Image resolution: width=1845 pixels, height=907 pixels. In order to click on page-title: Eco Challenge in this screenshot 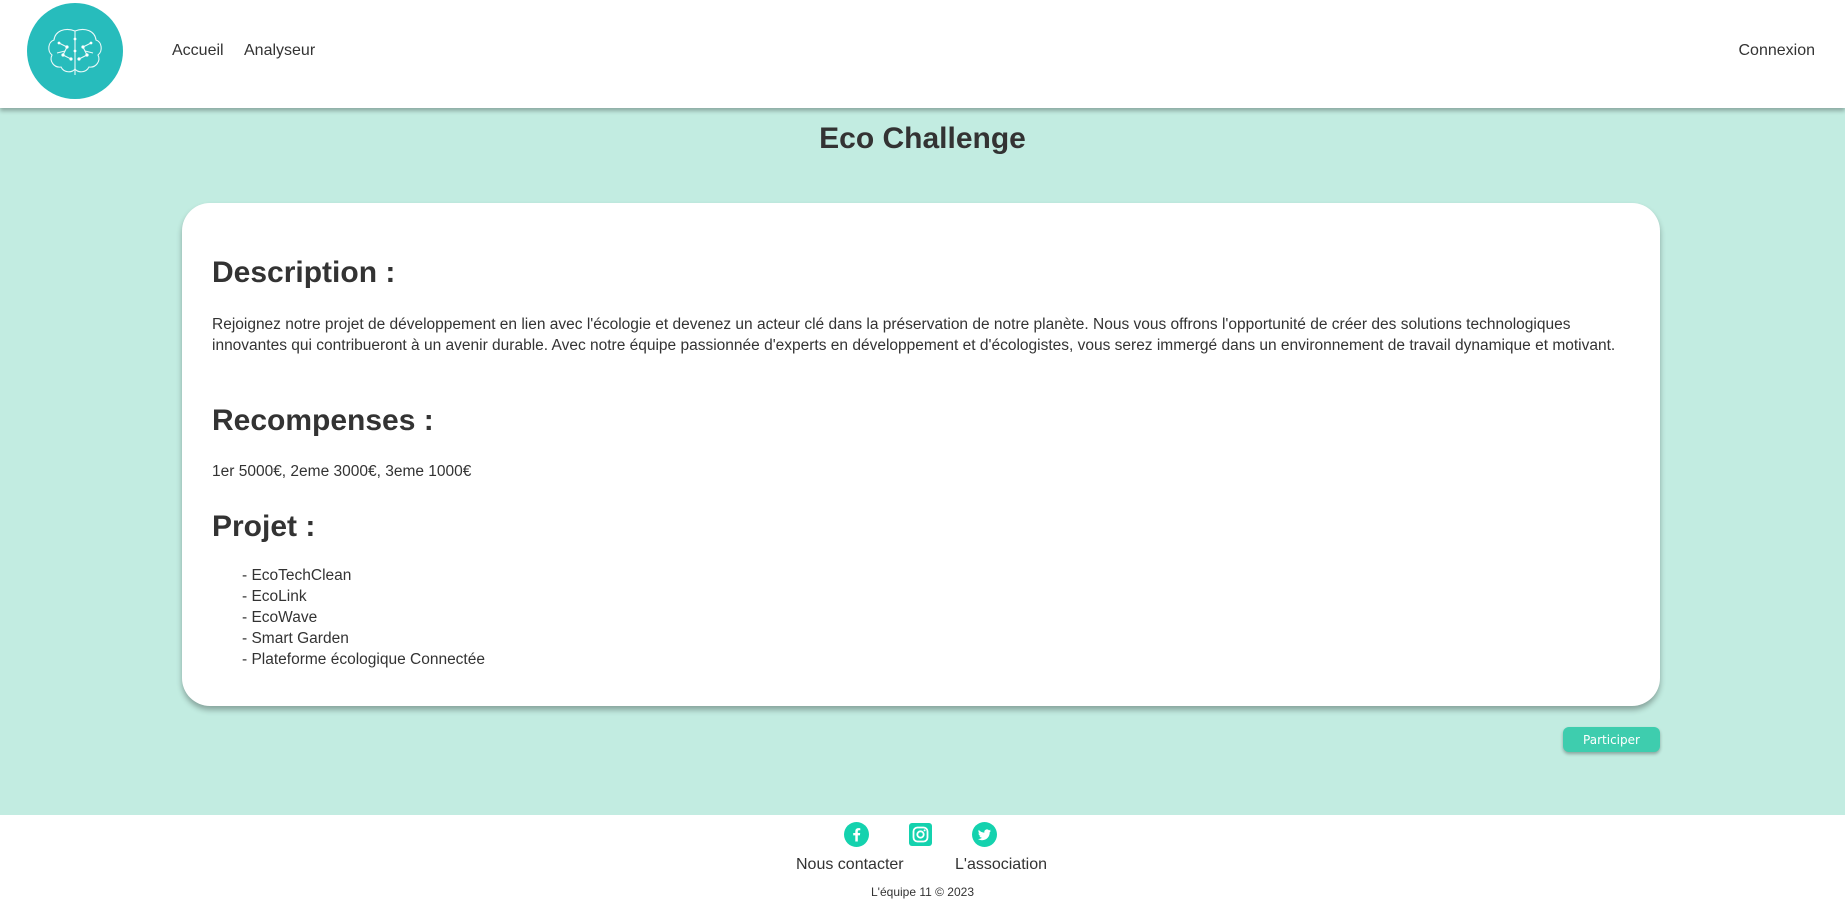, I will do `click(922, 138)`.